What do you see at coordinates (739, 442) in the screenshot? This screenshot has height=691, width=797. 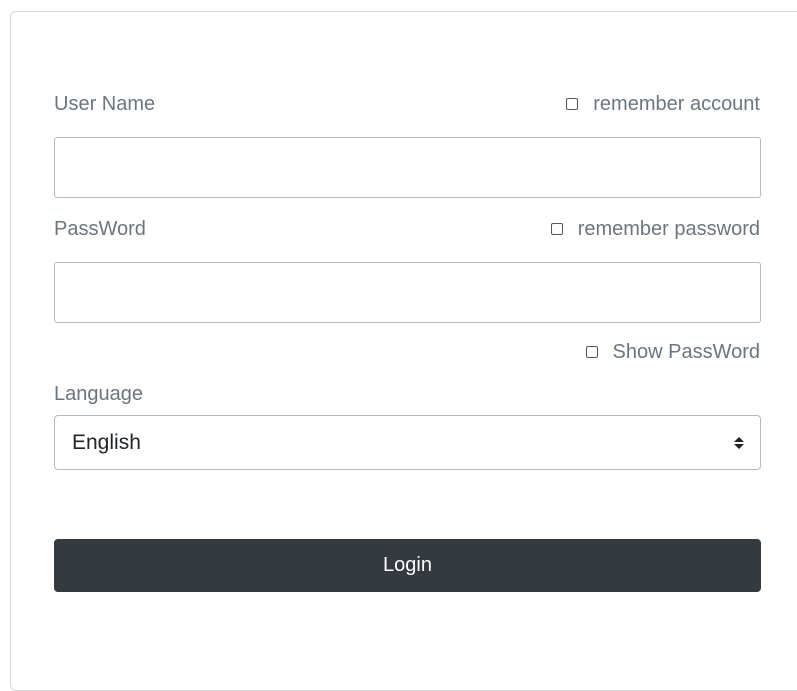 I see `chevron-updown-icon` at bounding box center [739, 442].